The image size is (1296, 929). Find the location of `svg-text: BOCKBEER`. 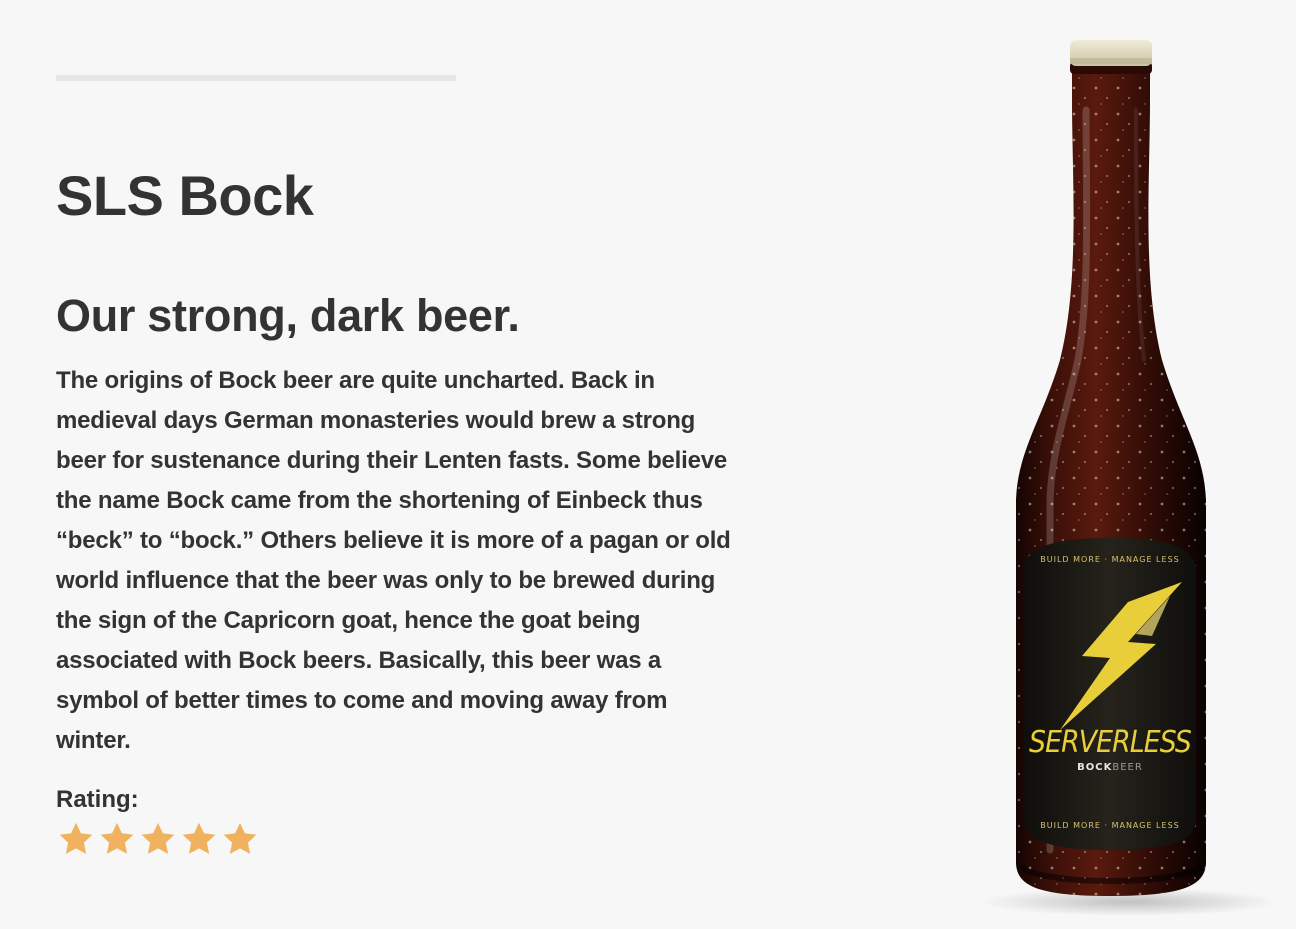

svg-text: BOCKBEER is located at coordinates (1110, 767).